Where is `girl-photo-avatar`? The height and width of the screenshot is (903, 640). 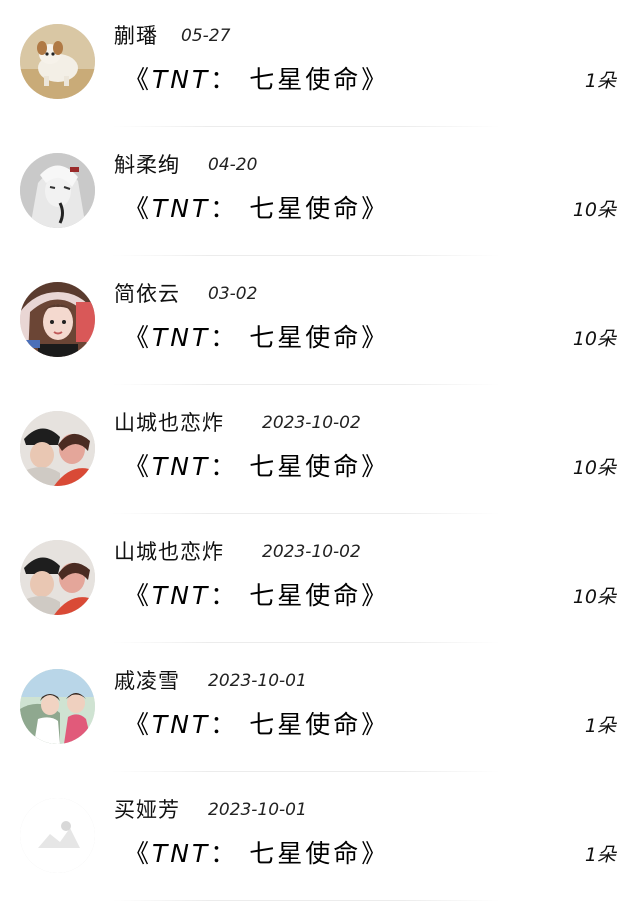
girl-photo-avatar is located at coordinates (57, 319).